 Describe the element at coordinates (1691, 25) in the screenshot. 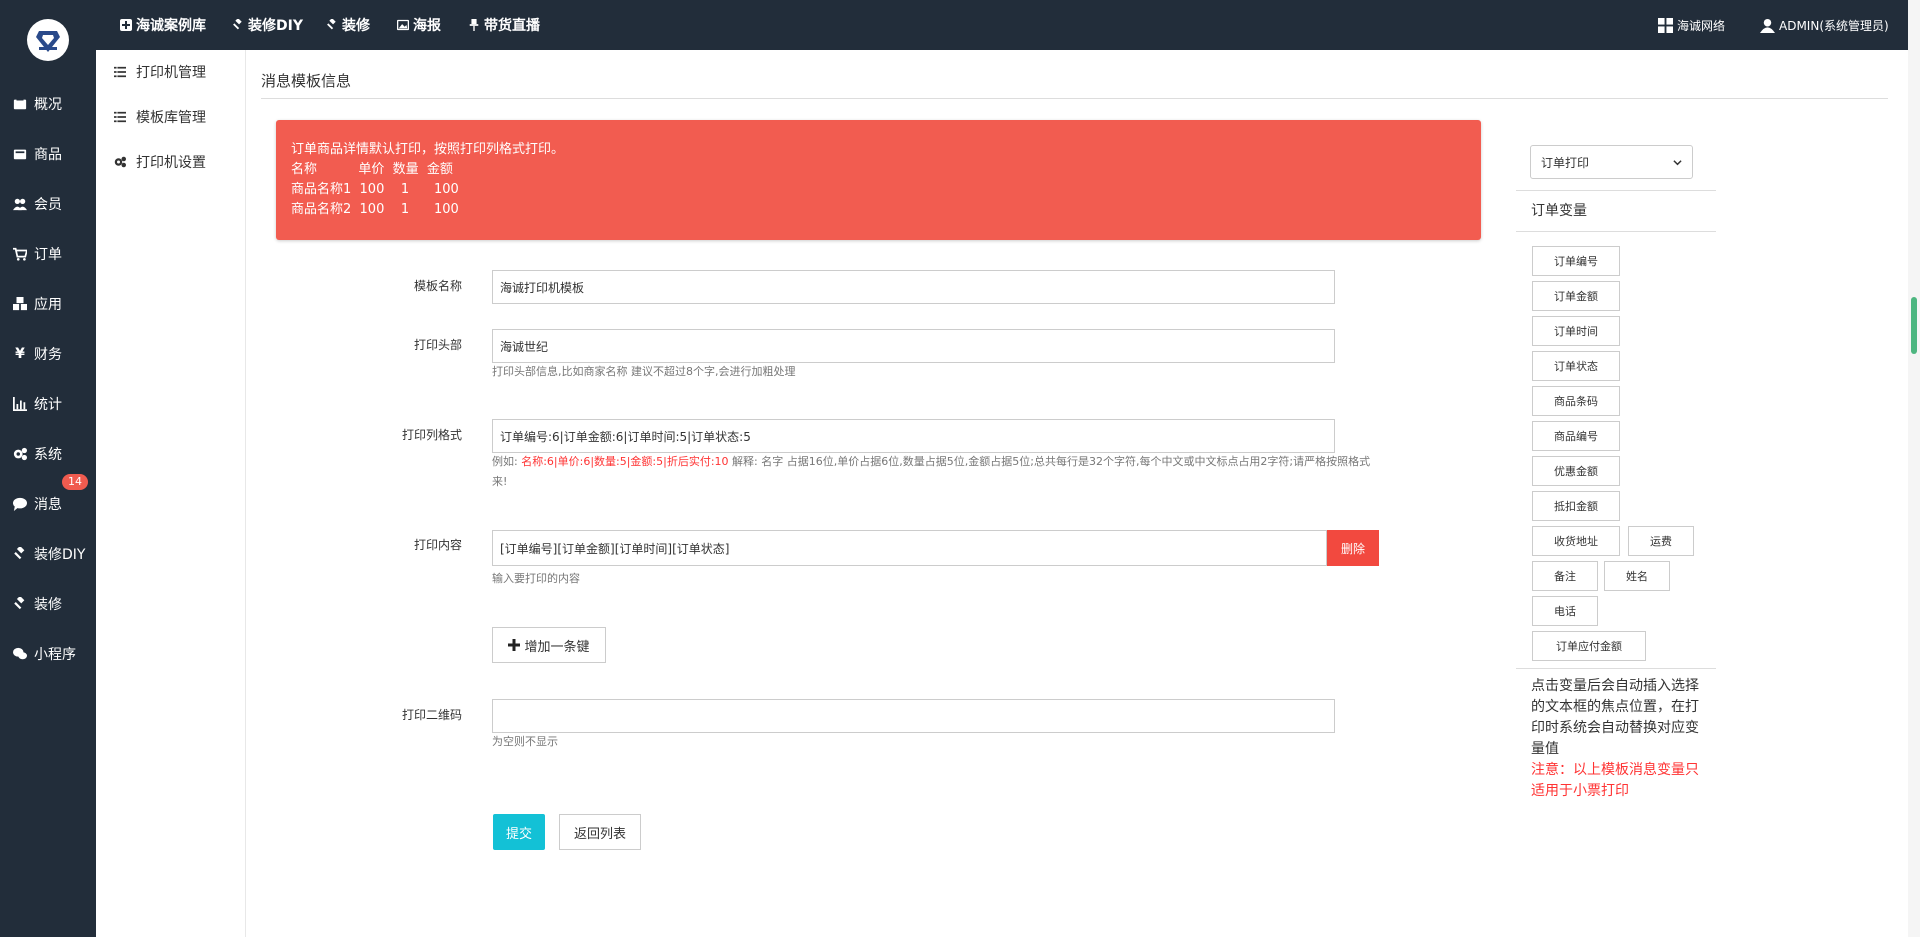

I see `top-link-company: 海诚网络` at that location.